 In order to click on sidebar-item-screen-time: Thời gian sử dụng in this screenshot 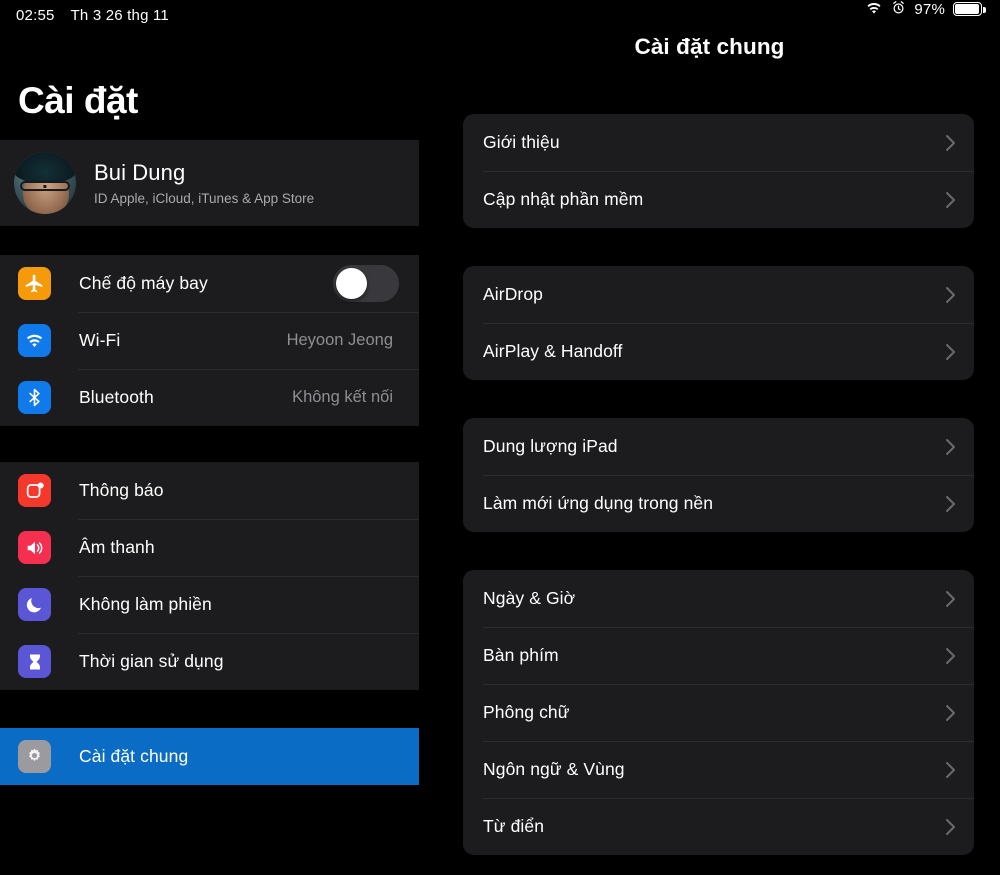, I will do `click(209, 661)`.